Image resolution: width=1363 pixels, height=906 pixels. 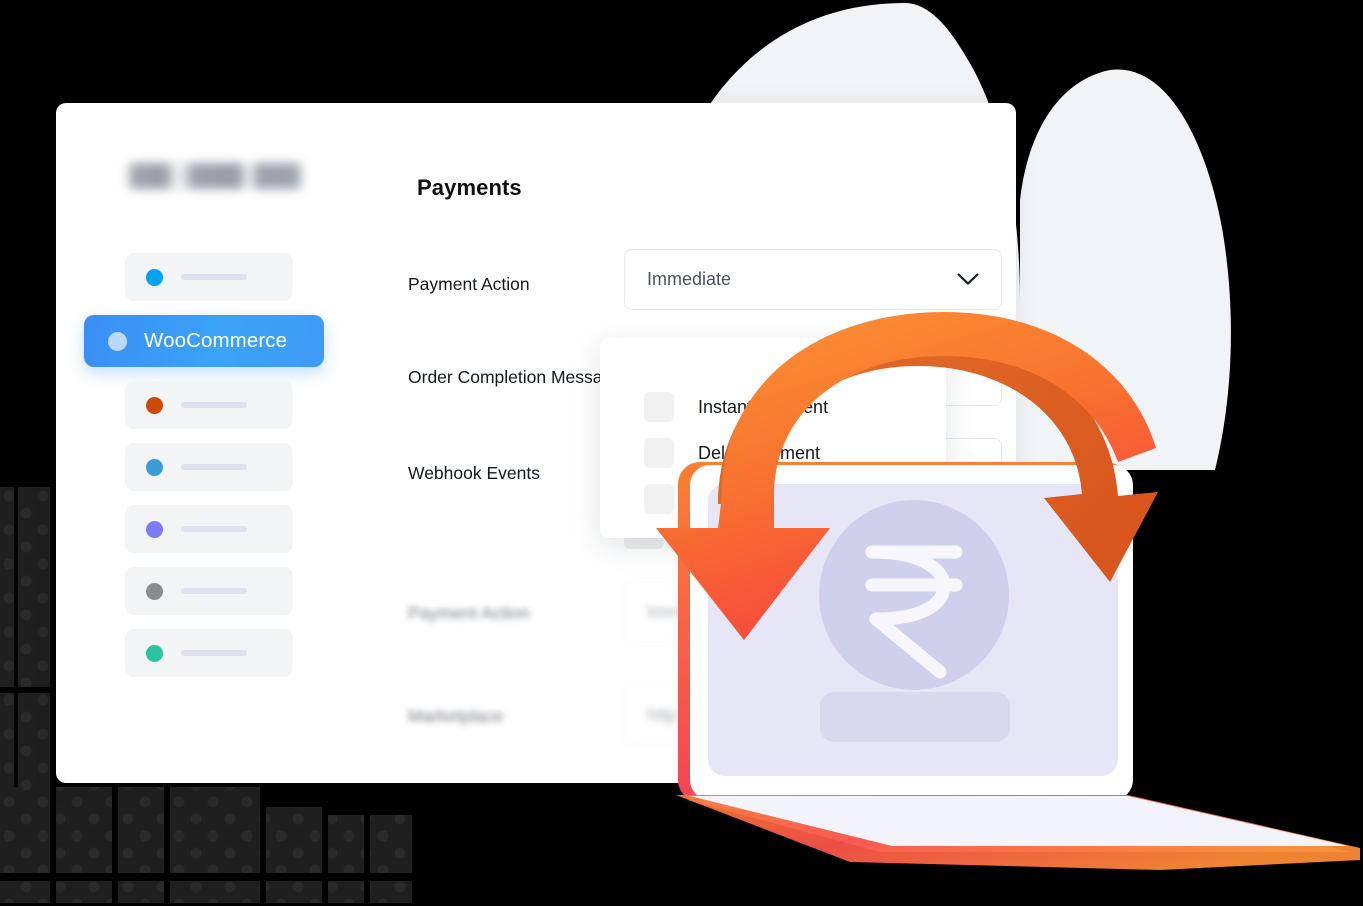 What do you see at coordinates (216, 340) in the screenshot?
I see `sidebar-item-label: WooCommerce` at bounding box center [216, 340].